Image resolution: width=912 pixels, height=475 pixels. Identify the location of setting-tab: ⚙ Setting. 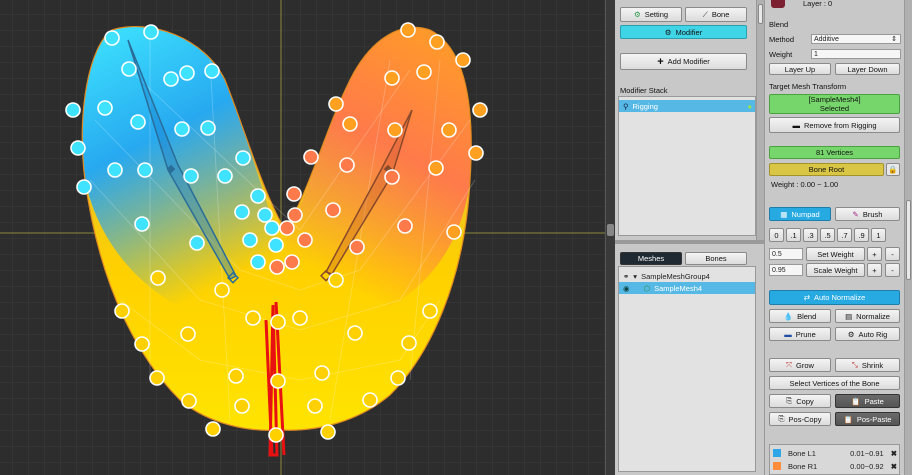
(651, 14).